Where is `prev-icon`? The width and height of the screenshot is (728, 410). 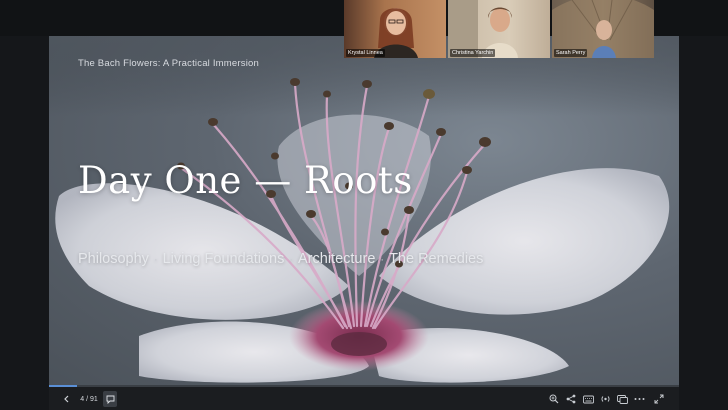 prev-icon is located at coordinates (66, 399).